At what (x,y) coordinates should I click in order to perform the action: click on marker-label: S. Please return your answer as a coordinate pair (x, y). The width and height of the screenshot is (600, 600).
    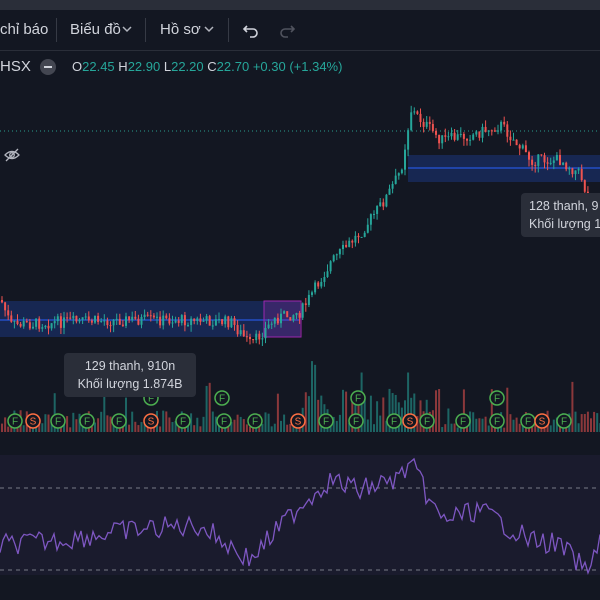
    Looking at the image, I should click on (33, 422).